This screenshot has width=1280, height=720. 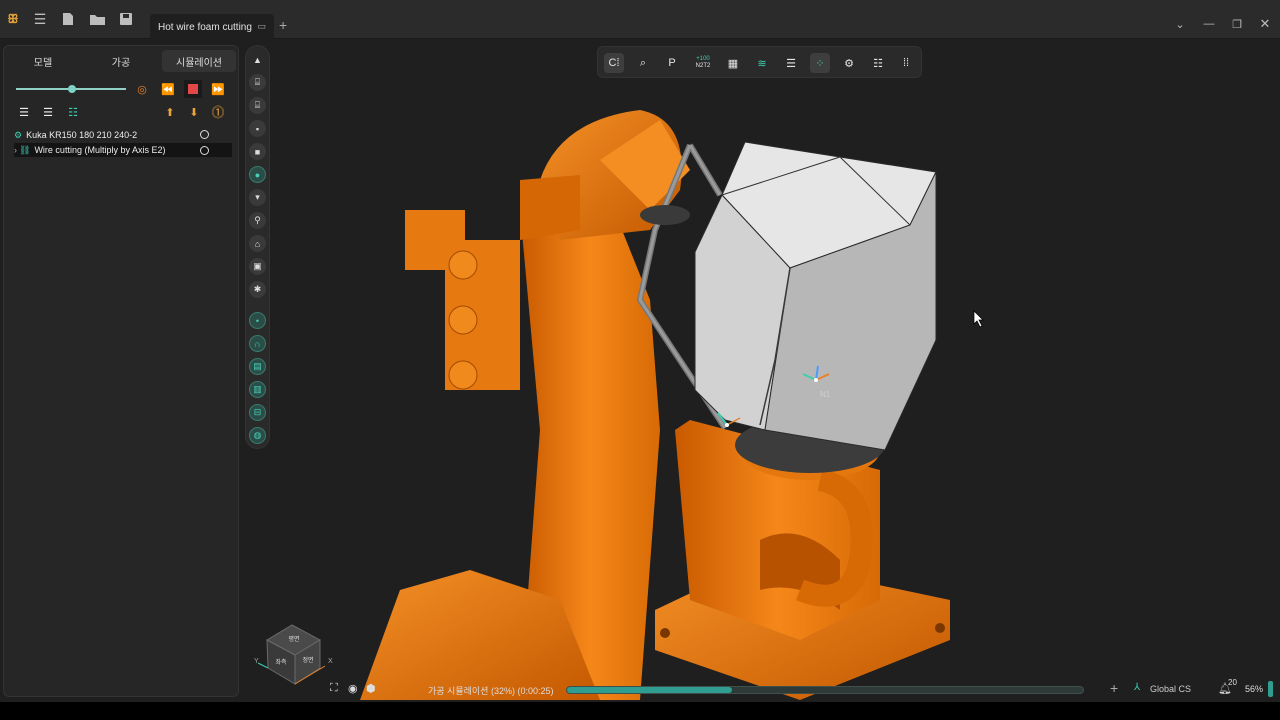 What do you see at coordinates (257, 412) in the screenshot?
I see `layers-icon: ⊟` at bounding box center [257, 412].